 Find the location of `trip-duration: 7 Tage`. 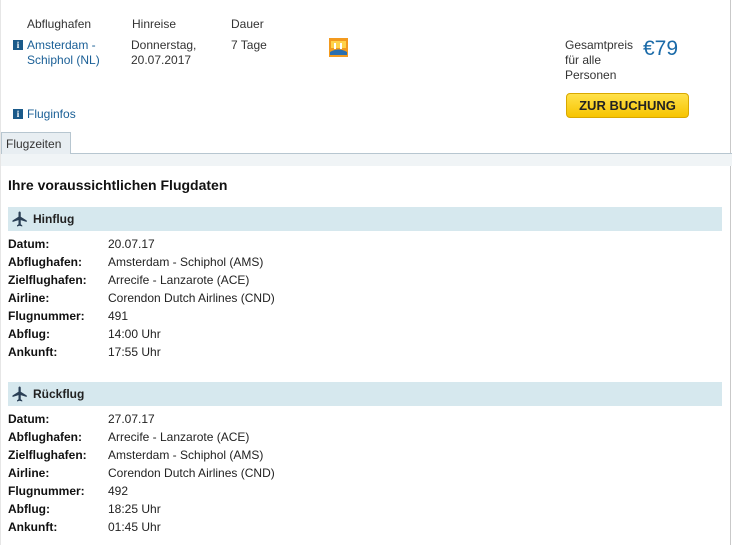

trip-duration: 7 Tage is located at coordinates (249, 45).